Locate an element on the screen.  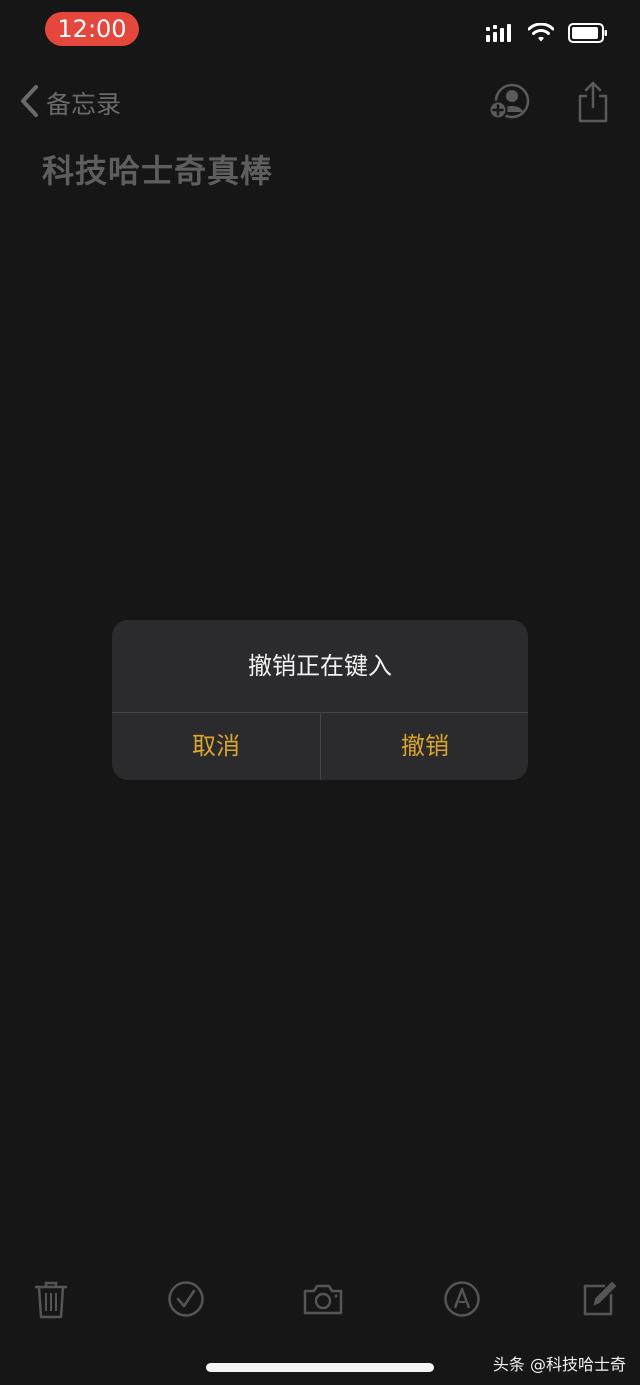
chevron-left-icon is located at coordinates (29, 103).